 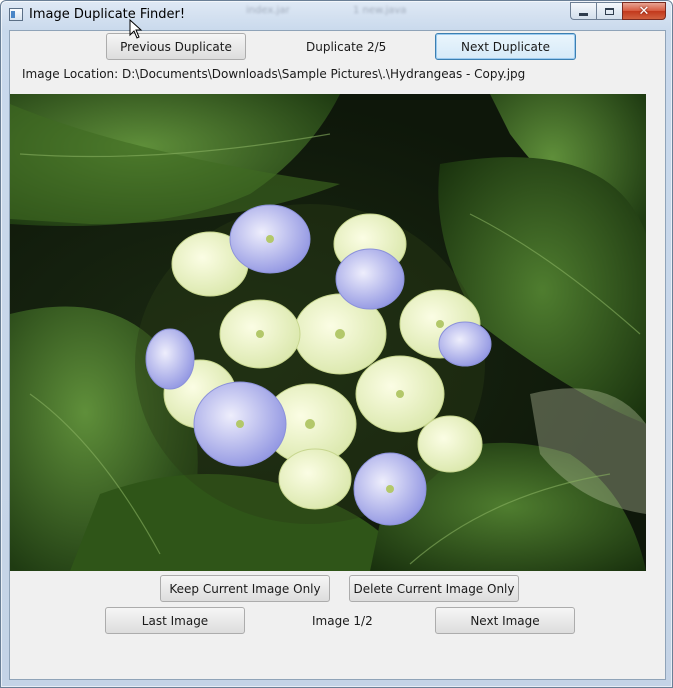 I want to click on background-ghost-text: 1 new.java, so click(x=380, y=10).